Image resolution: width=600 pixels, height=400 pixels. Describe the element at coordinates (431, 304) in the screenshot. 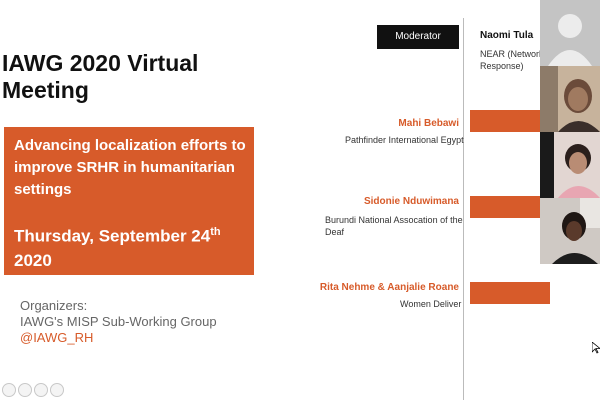

I see `speaker-affiliation-women-deliver: Women Deliver` at that location.